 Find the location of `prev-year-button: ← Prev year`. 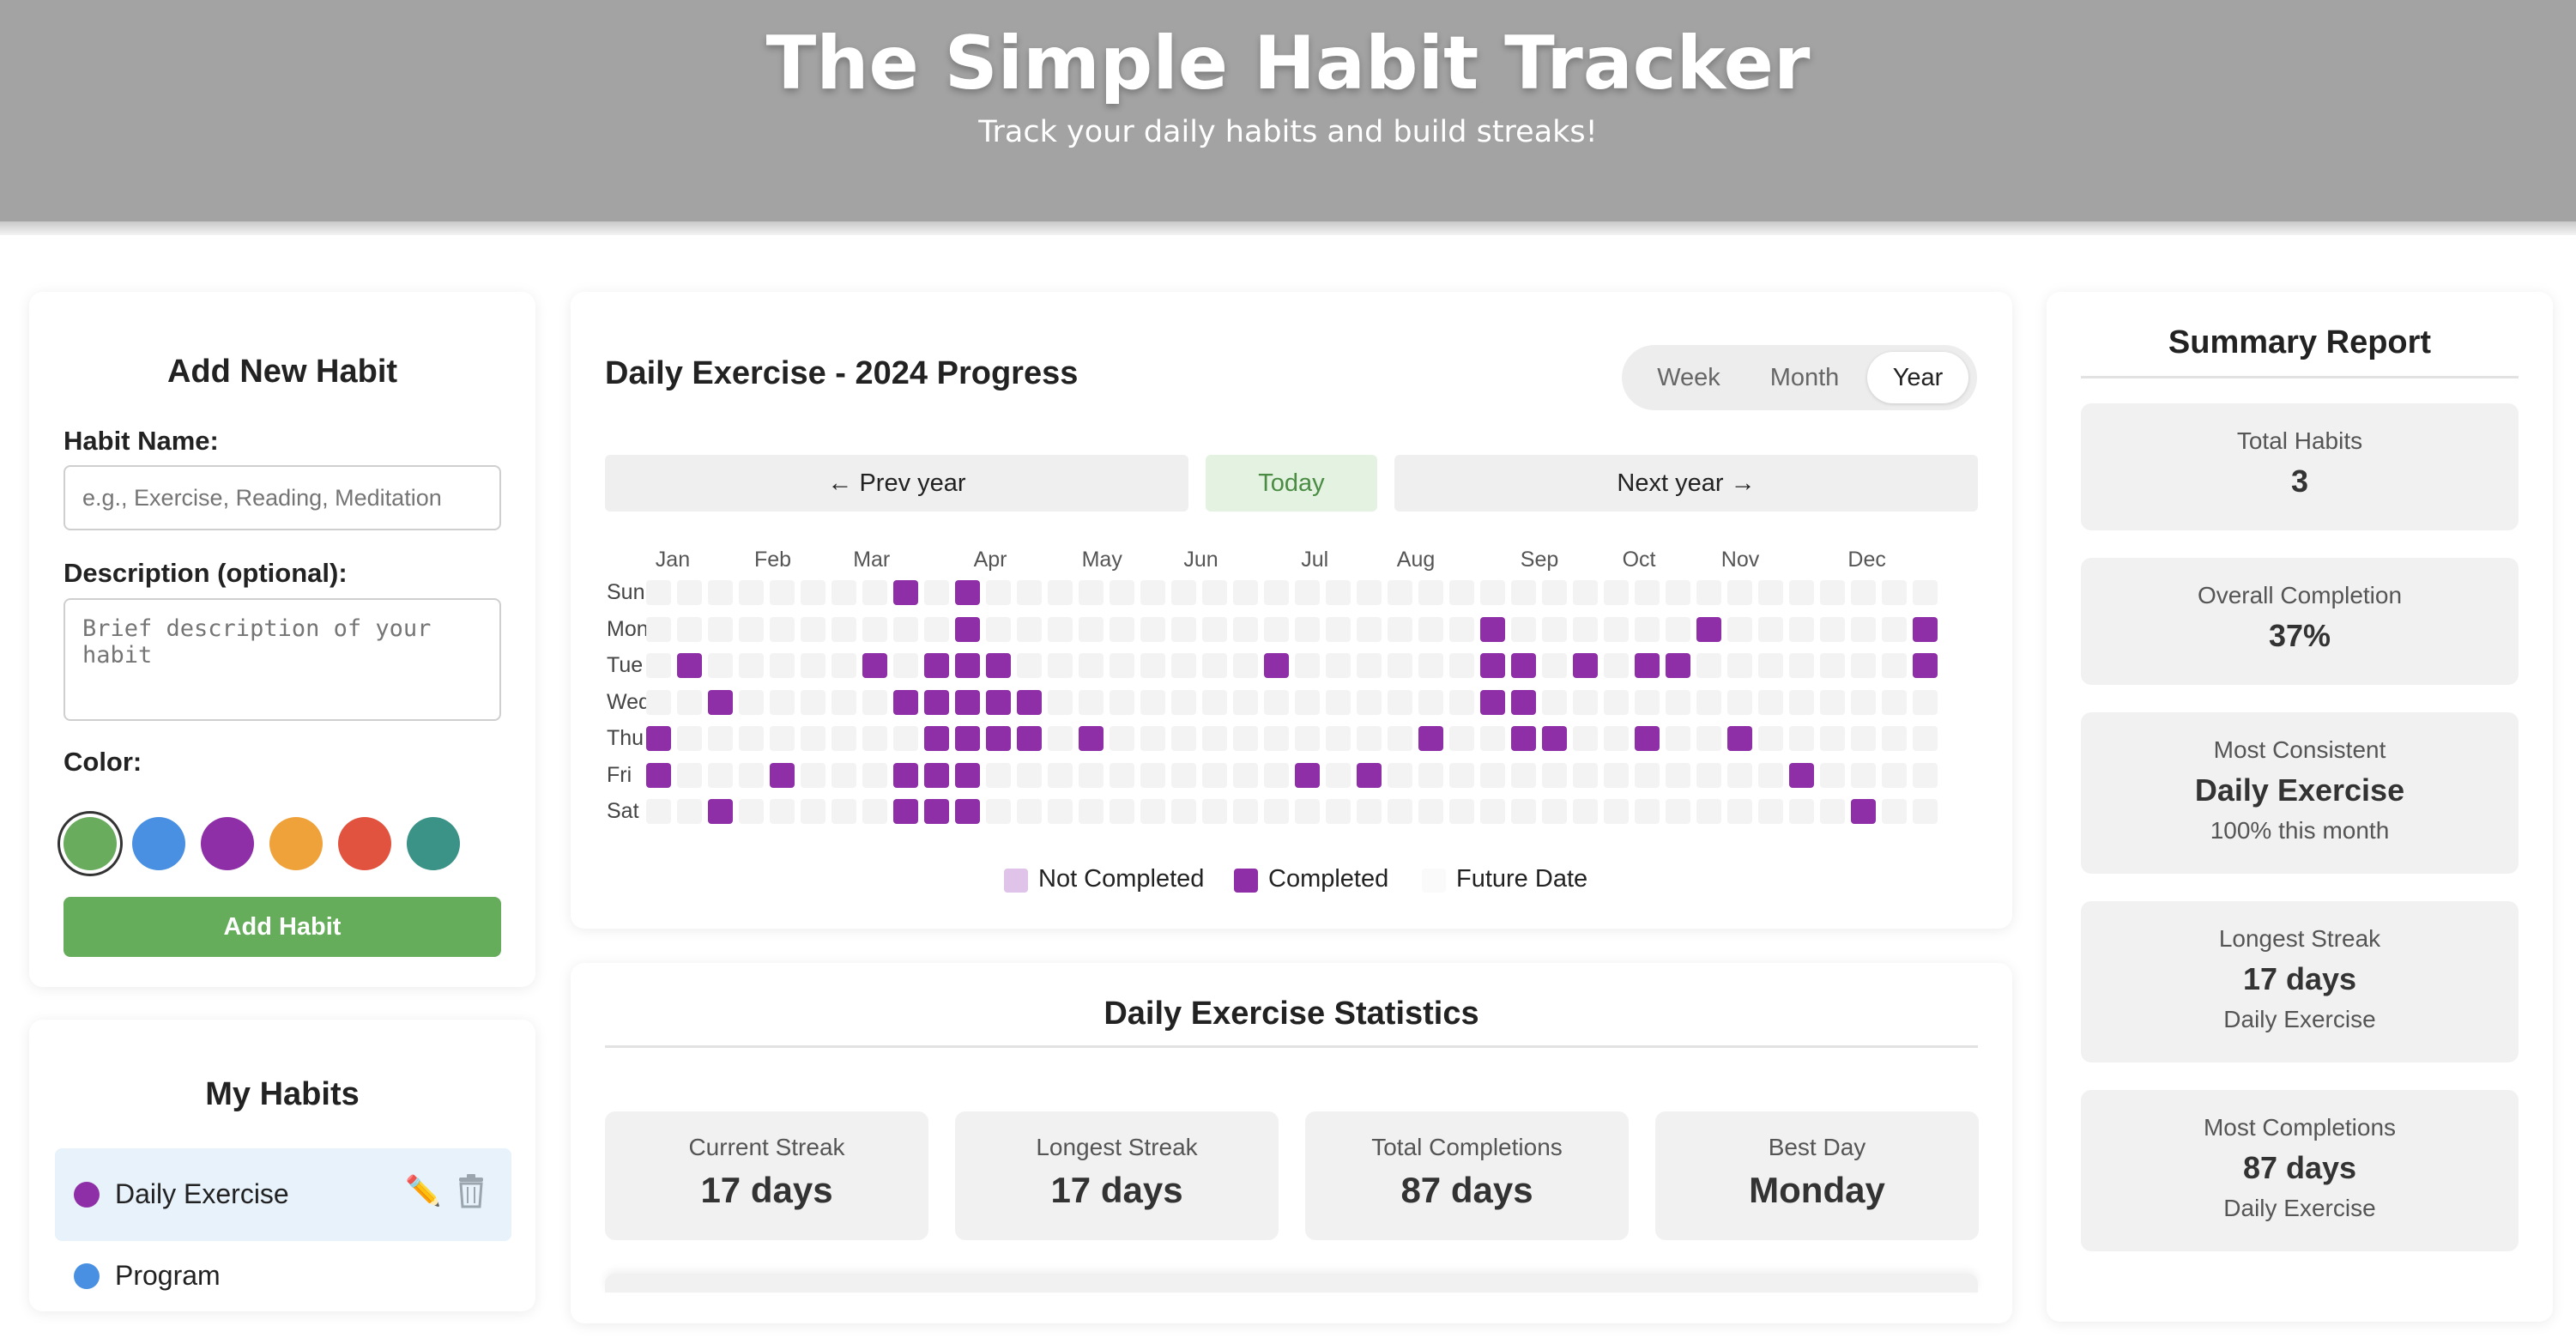

prev-year-button: ← Prev year is located at coordinates (896, 483).